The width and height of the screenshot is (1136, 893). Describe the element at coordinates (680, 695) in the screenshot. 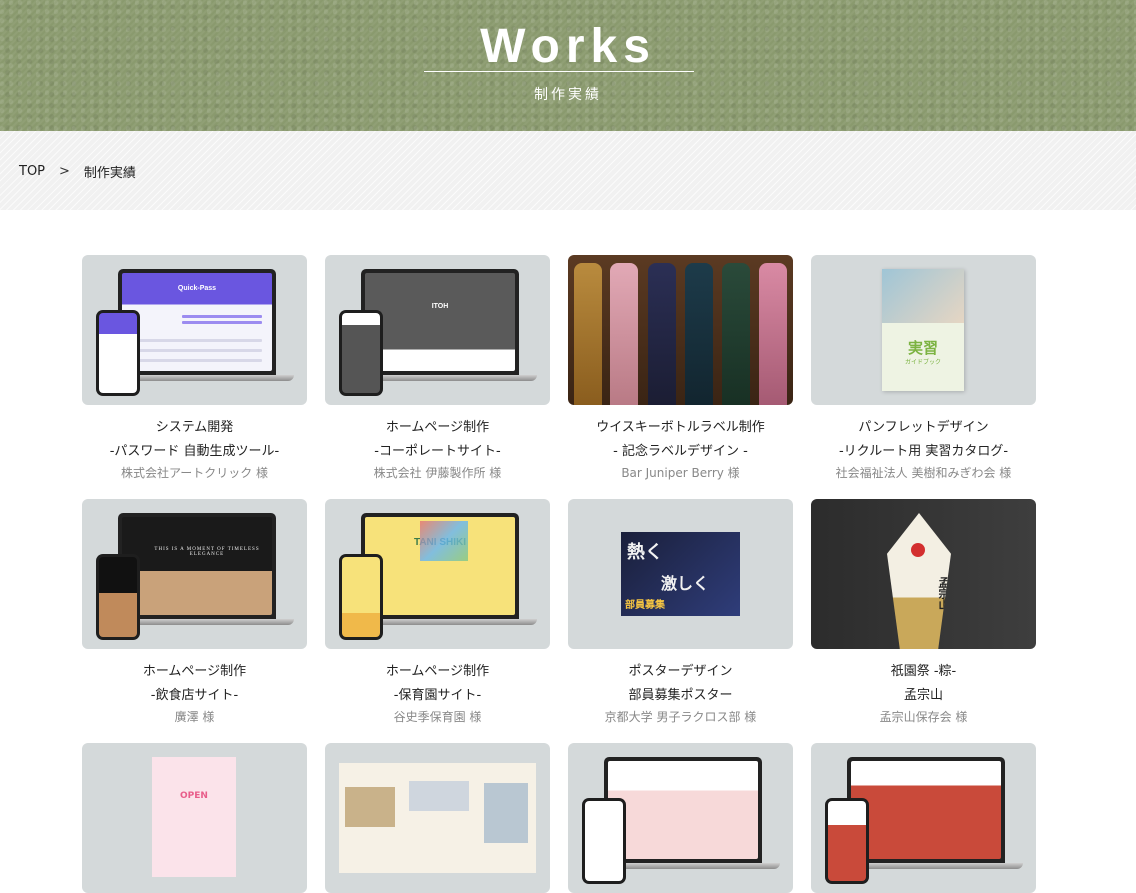

I see `work-subtitle: 部員募集ポスター` at that location.